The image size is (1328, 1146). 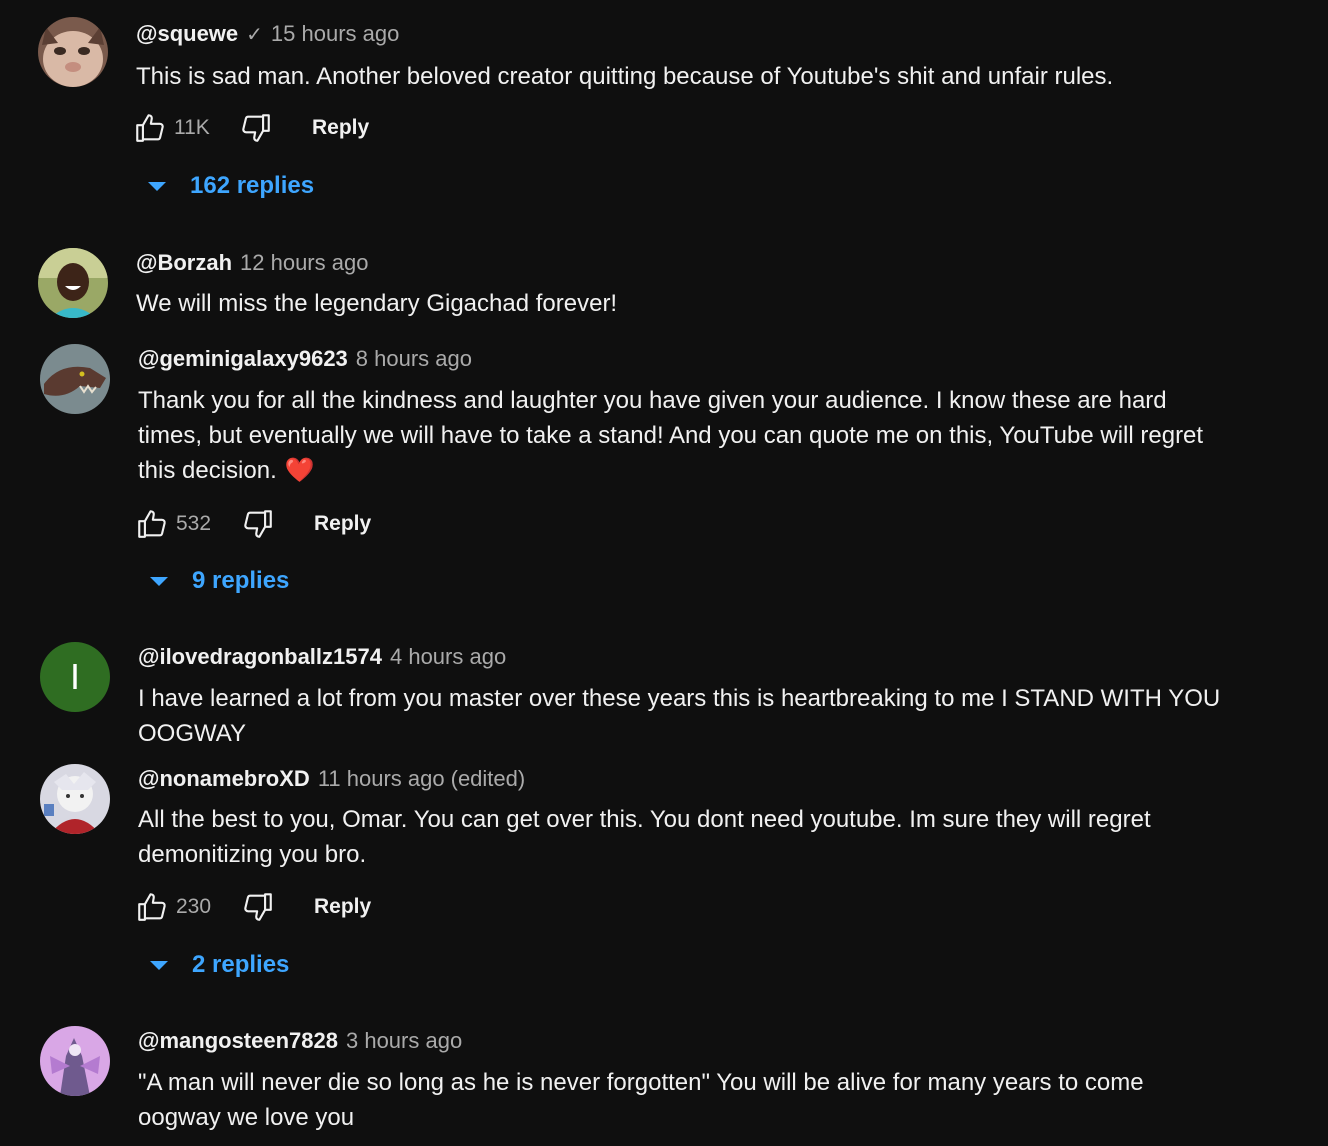 What do you see at coordinates (194, 523) in the screenshot?
I see `like-count: 532` at bounding box center [194, 523].